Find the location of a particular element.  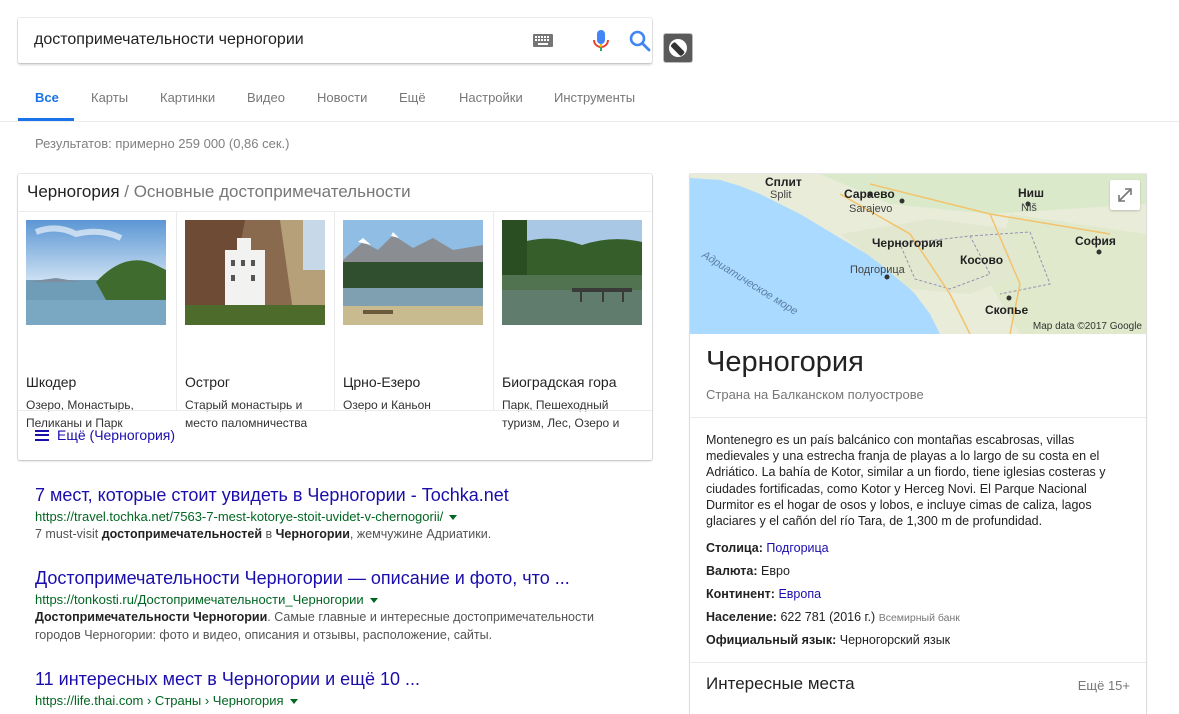

attraction-name: Острог is located at coordinates (207, 382).